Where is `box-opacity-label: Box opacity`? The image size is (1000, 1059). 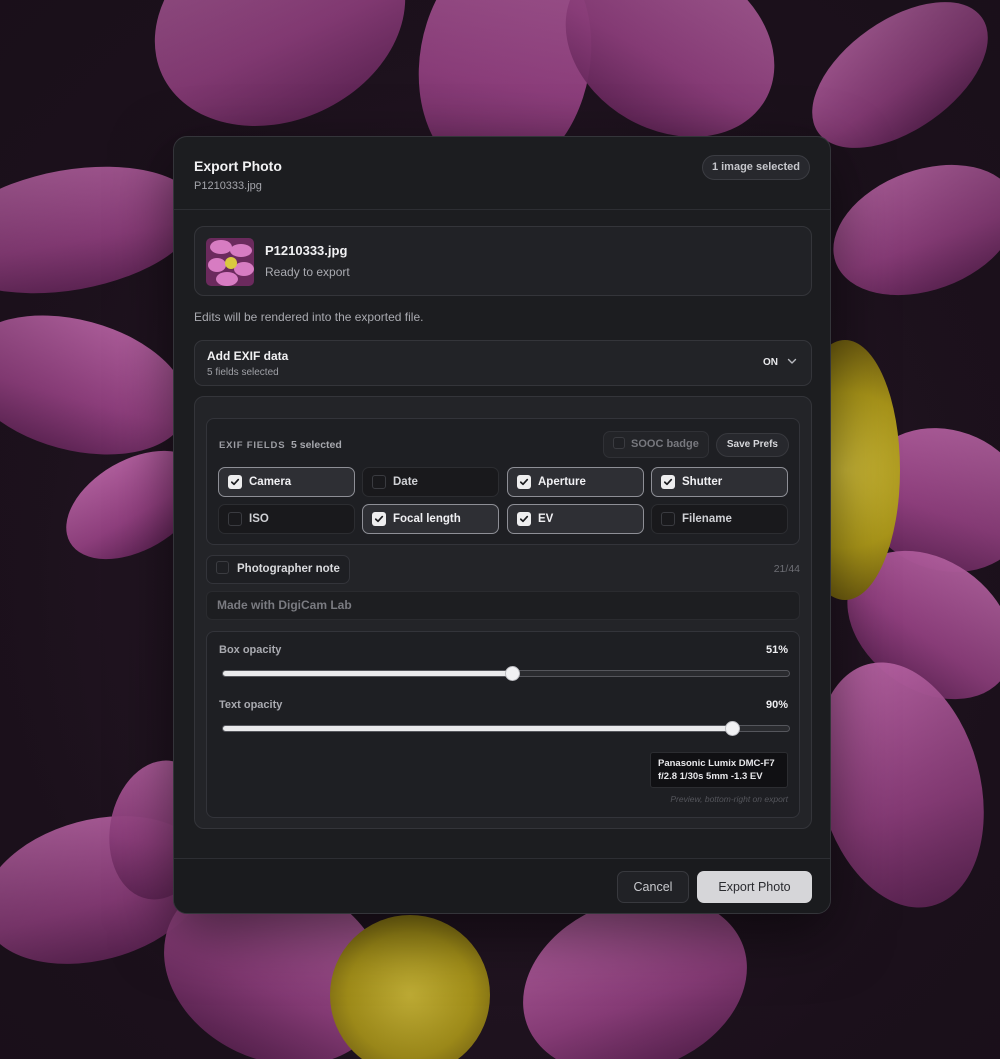 box-opacity-label: Box opacity is located at coordinates (250, 650).